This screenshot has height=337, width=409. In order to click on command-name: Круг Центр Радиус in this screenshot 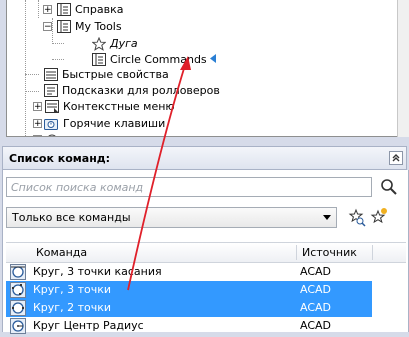, I will do `click(88, 325)`.